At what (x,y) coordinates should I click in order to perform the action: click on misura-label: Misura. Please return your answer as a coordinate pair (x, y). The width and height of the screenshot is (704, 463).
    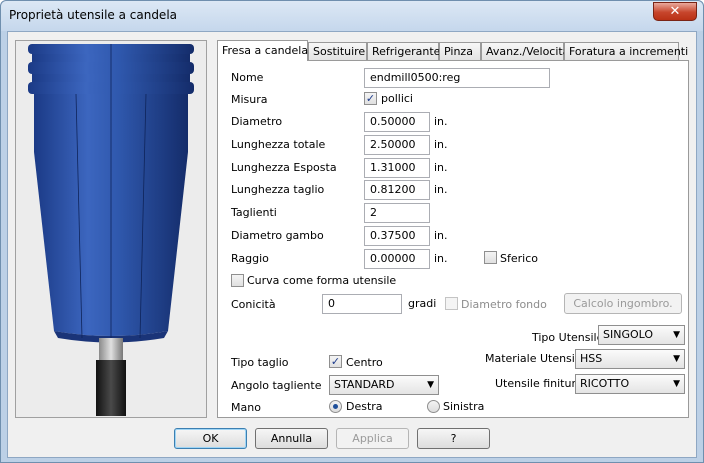
    Looking at the image, I should click on (249, 99).